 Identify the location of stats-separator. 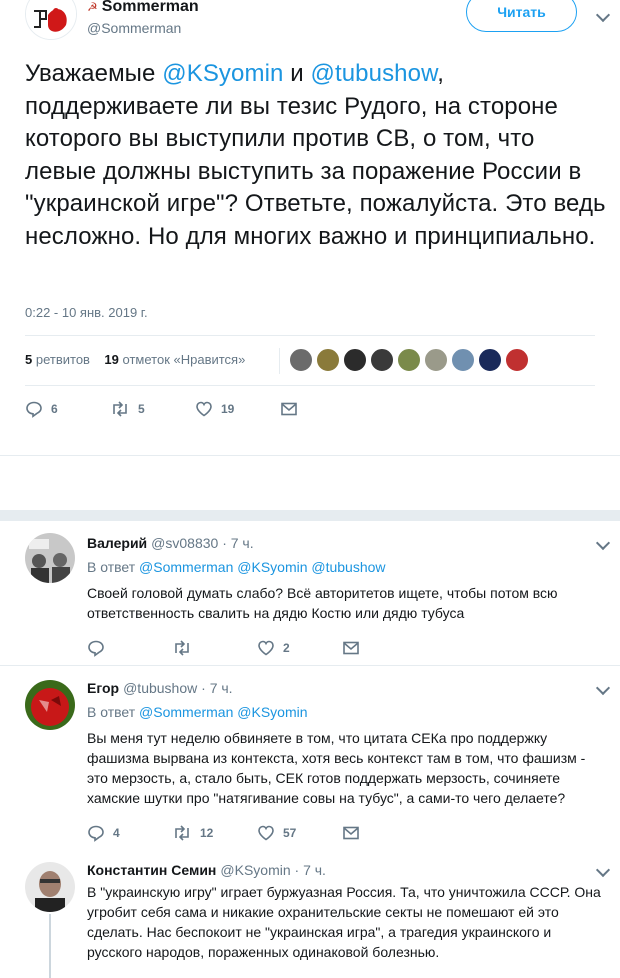
(279, 361).